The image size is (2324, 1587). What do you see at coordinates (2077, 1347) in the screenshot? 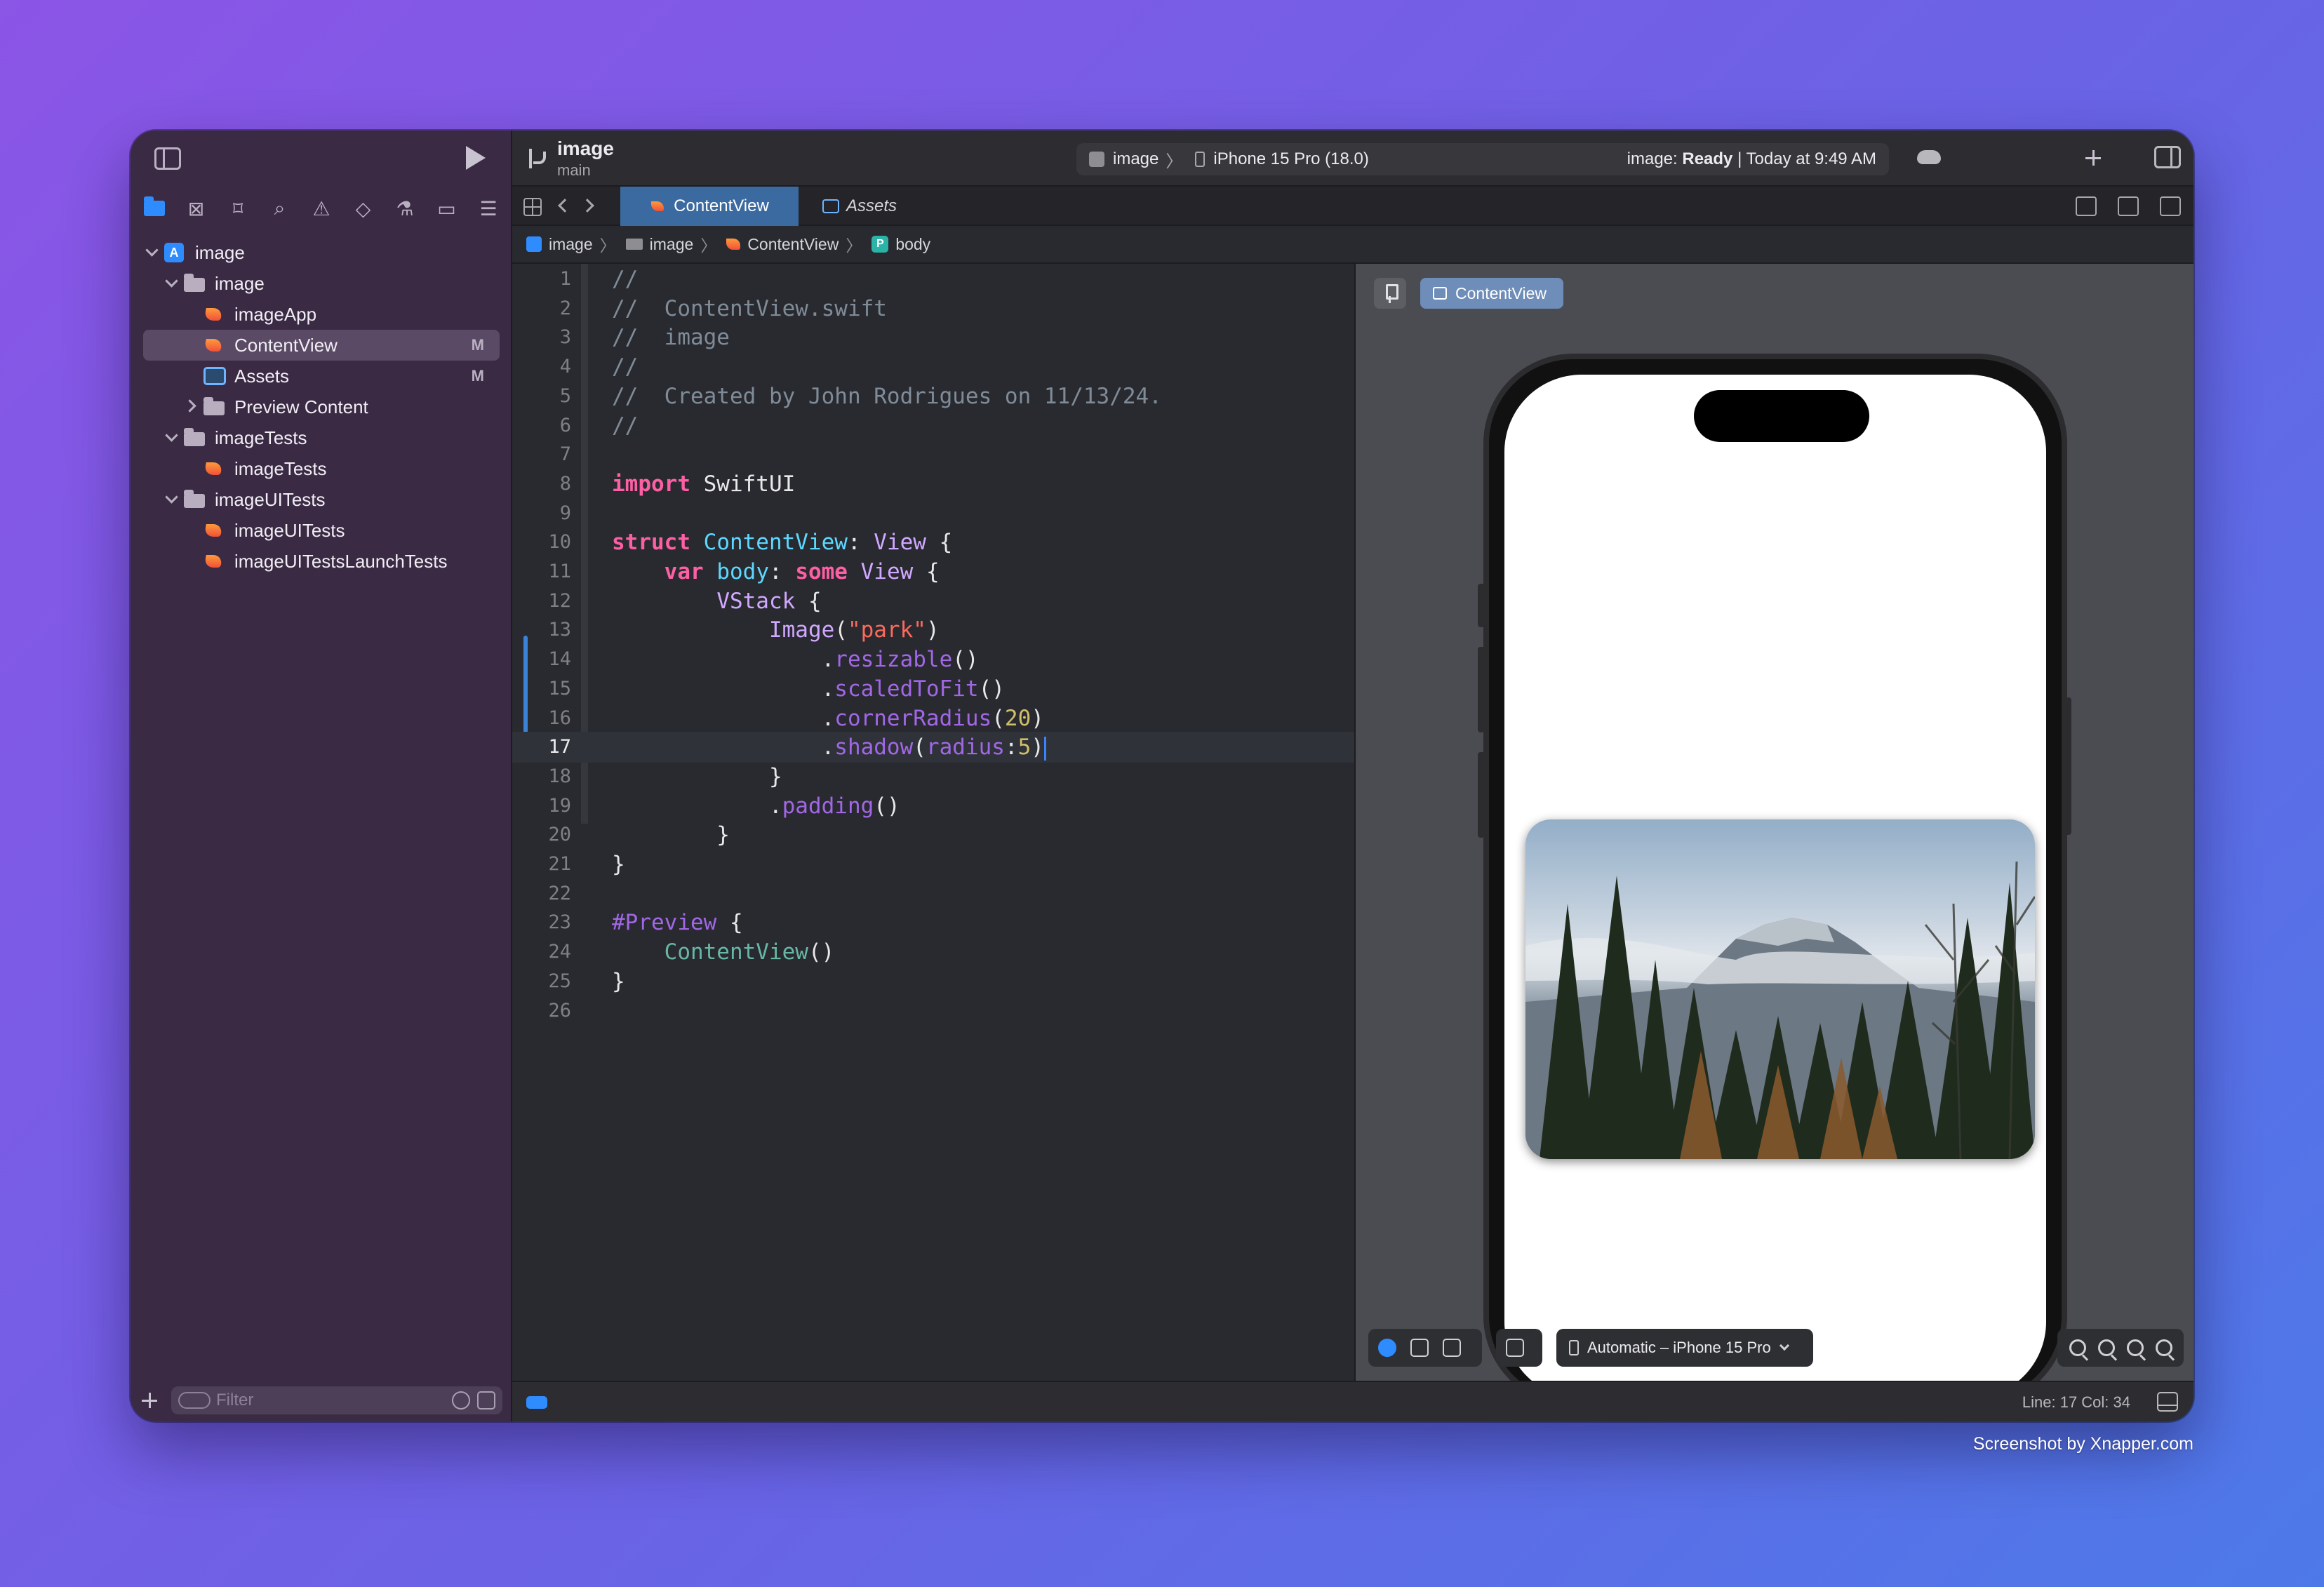
I see `zoom-out-icon` at bounding box center [2077, 1347].